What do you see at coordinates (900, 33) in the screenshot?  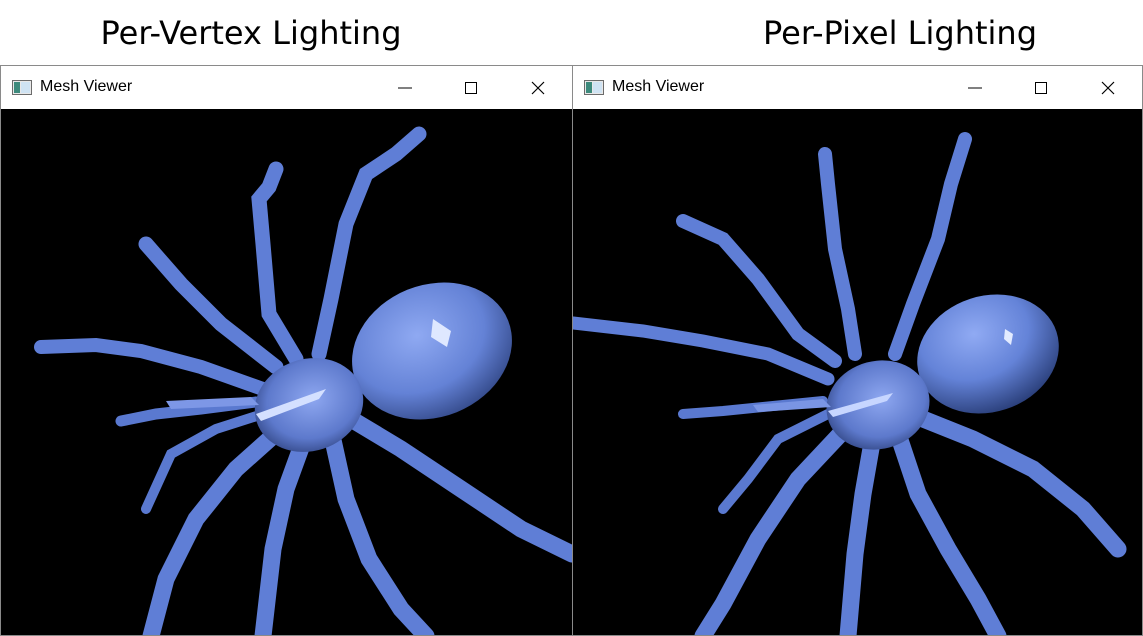 I see `caption-per-pixel: Per-Pixel Lighting` at bounding box center [900, 33].